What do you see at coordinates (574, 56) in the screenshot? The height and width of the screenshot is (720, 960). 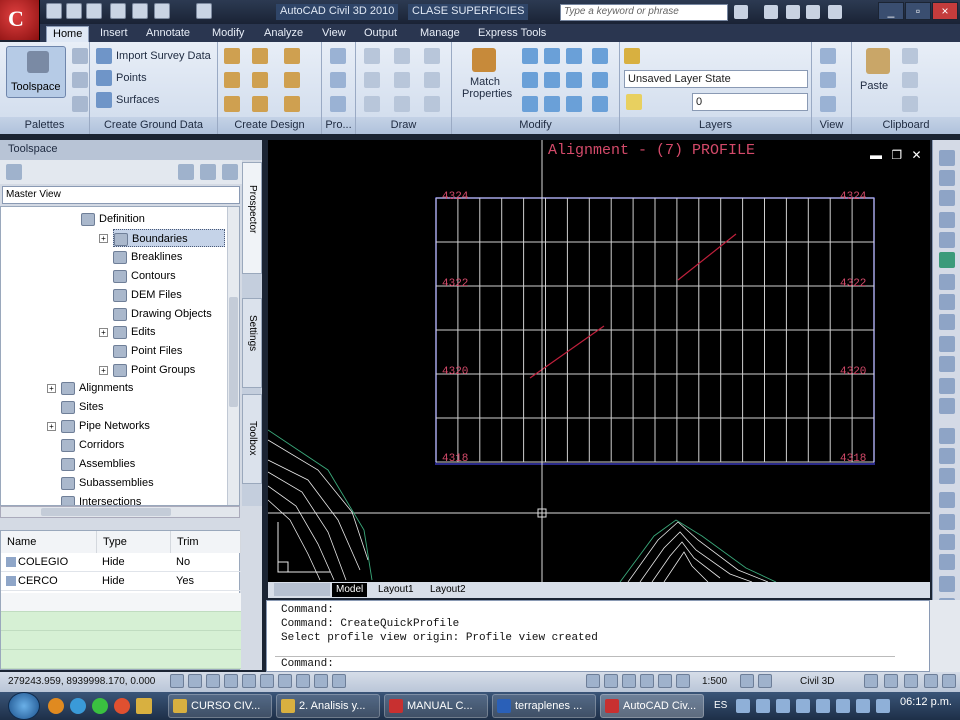 I see `trim-icon` at bounding box center [574, 56].